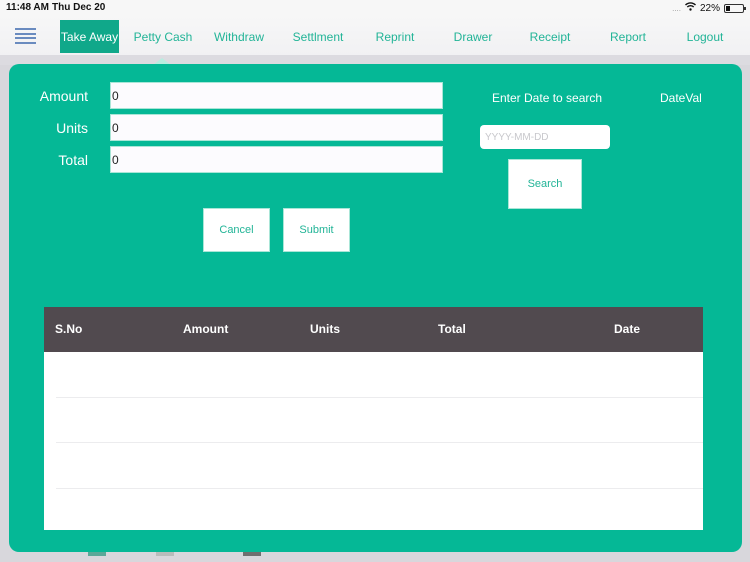 This screenshot has height=562, width=750. Describe the element at coordinates (276, 159) in the screenshot. I see `total-input` at that location.